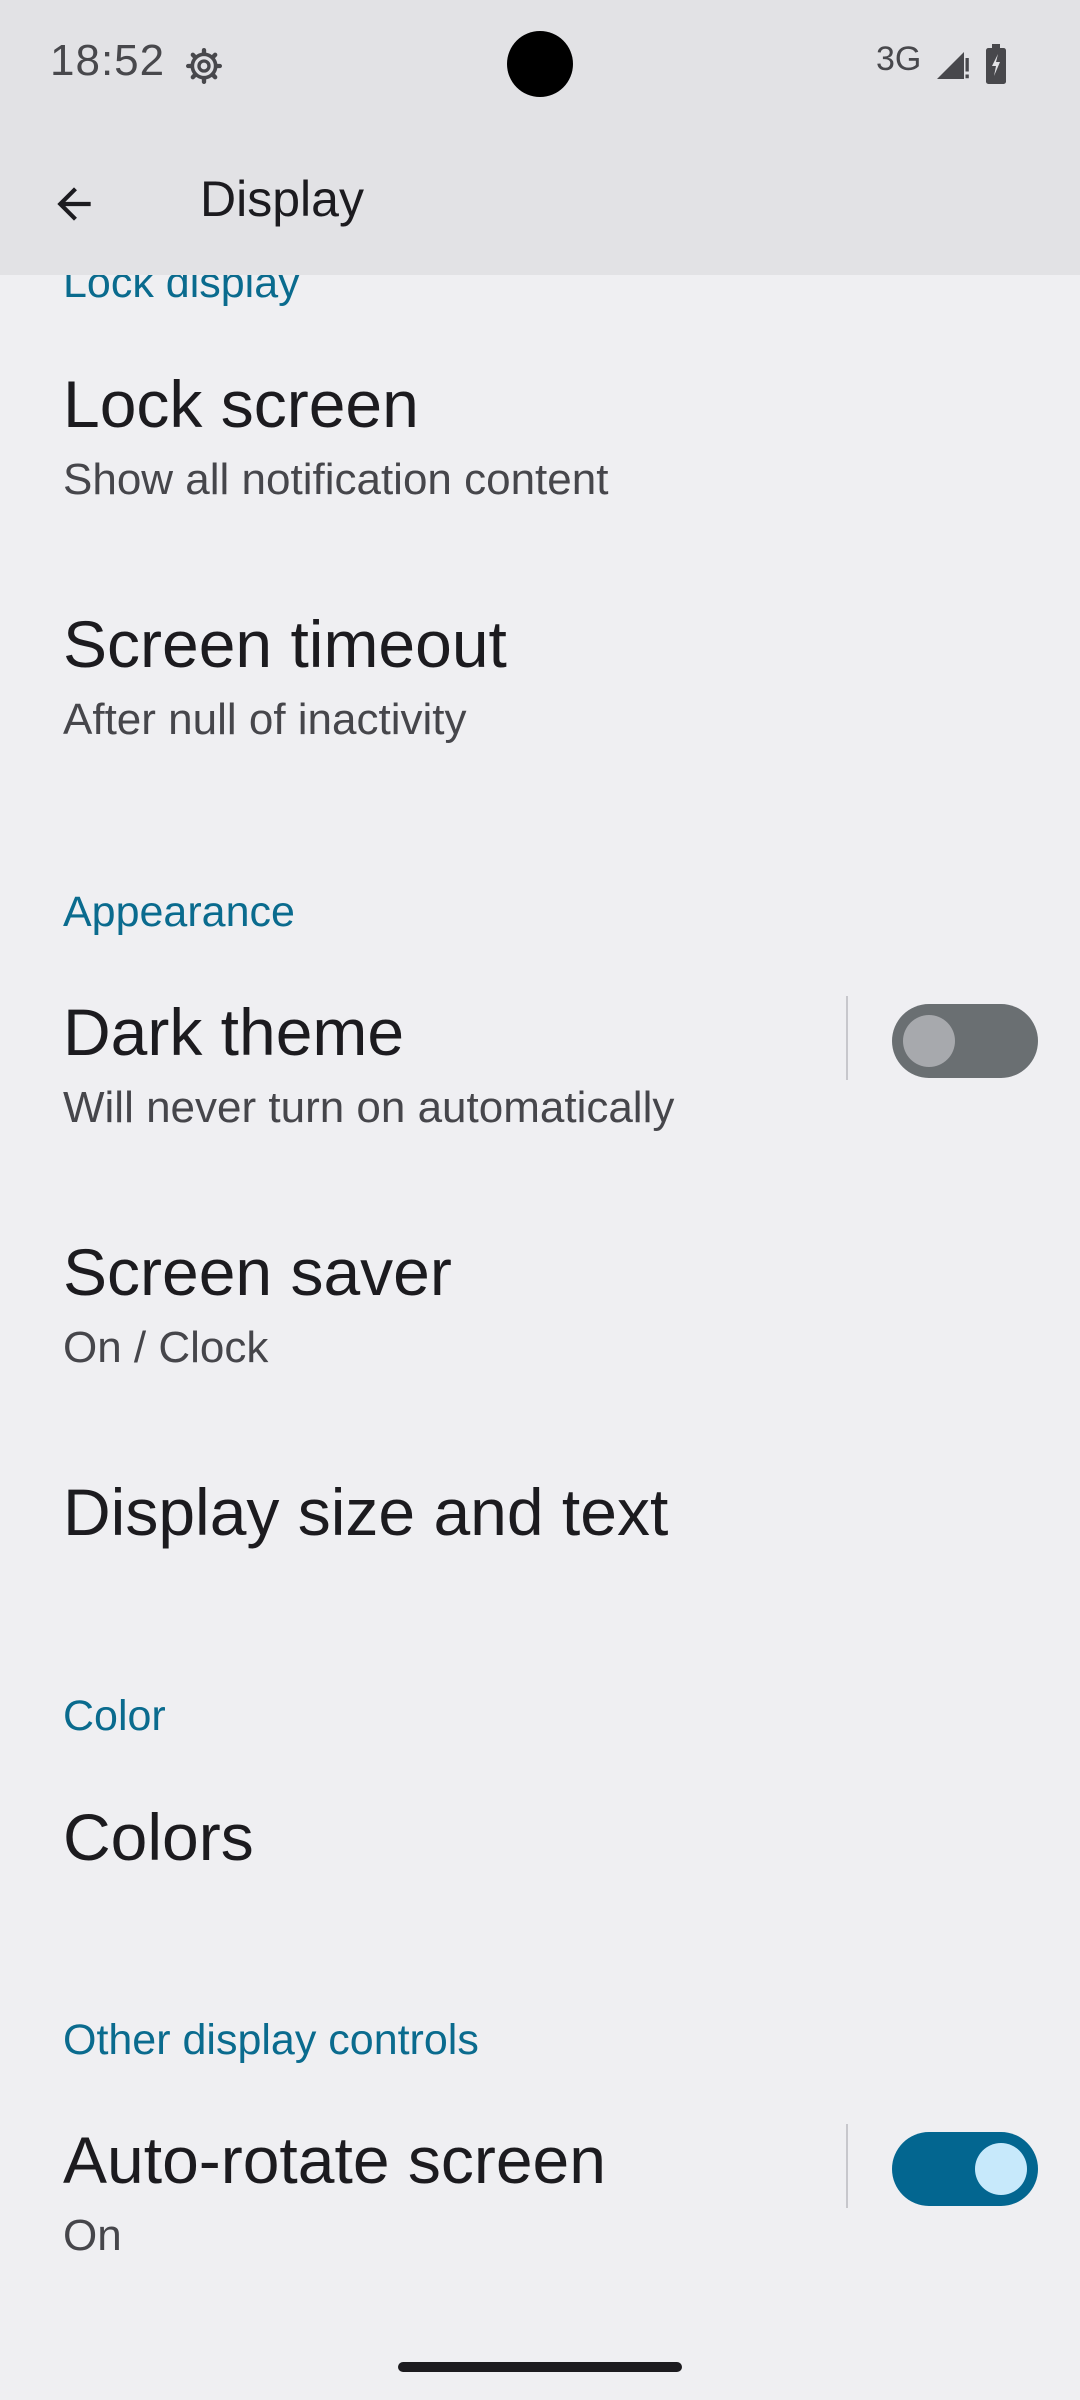 This screenshot has width=1080, height=2400. What do you see at coordinates (965, 1041) in the screenshot?
I see `dark-theme-switch` at bounding box center [965, 1041].